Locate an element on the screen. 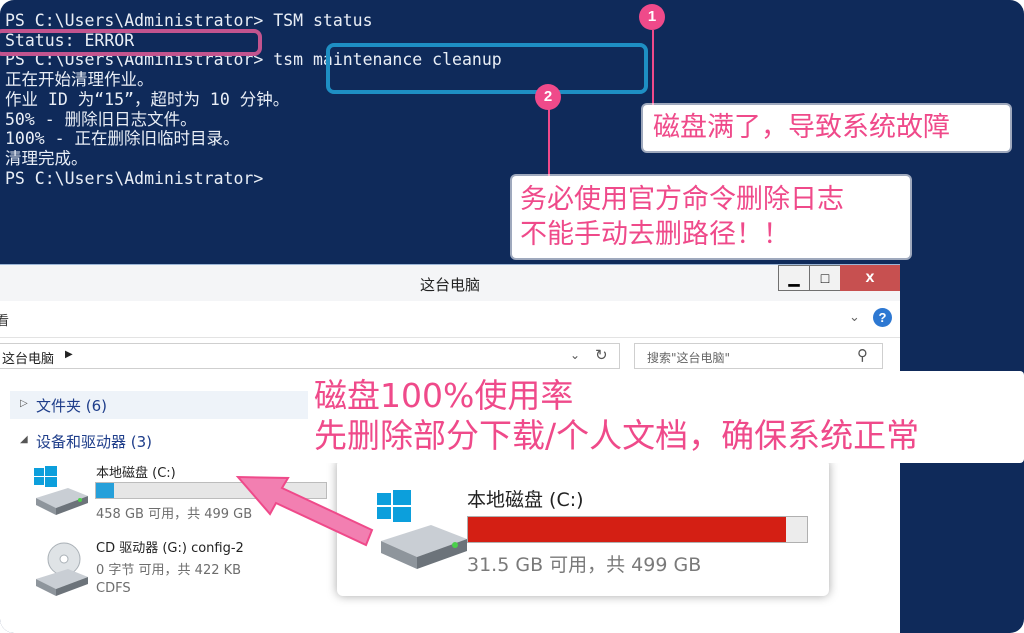  explorer-titlebar: 这台电脑 ▁ □ x is located at coordinates (450, 283).